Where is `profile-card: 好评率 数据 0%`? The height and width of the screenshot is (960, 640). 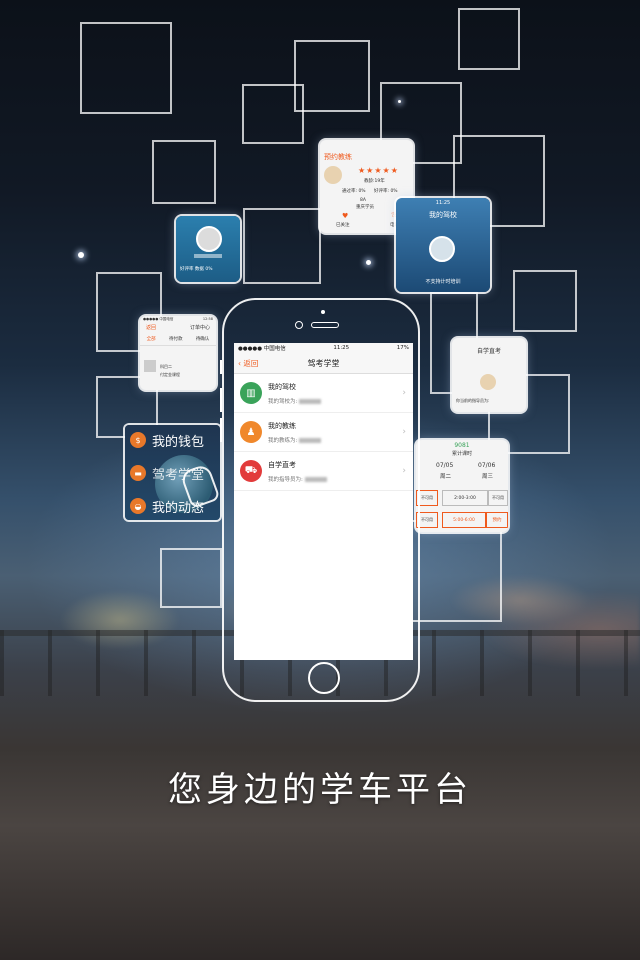
profile-card: 好评率 数据 0% is located at coordinates (208, 249).